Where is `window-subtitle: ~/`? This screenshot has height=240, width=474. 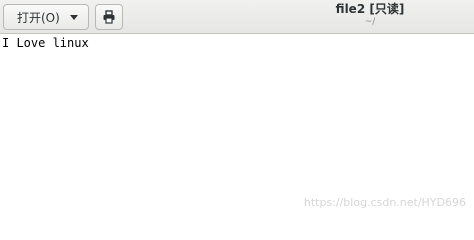 window-subtitle: ~/ is located at coordinates (370, 22).